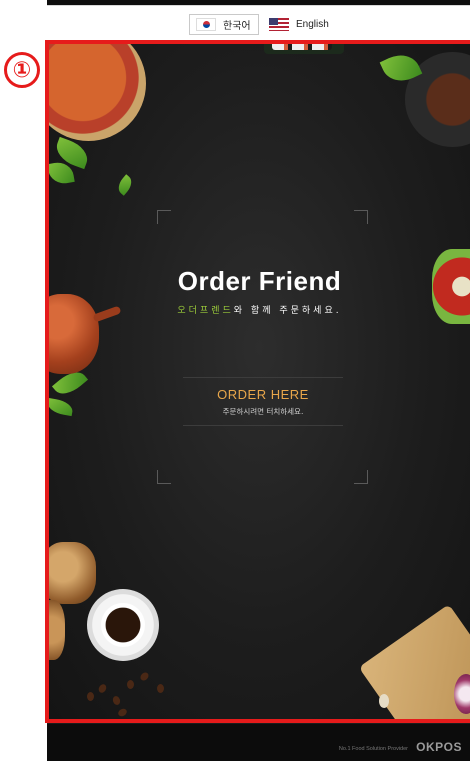 The image size is (470, 761). What do you see at coordinates (414, 661) in the screenshot?
I see `cutting-board-image` at bounding box center [414, 661].